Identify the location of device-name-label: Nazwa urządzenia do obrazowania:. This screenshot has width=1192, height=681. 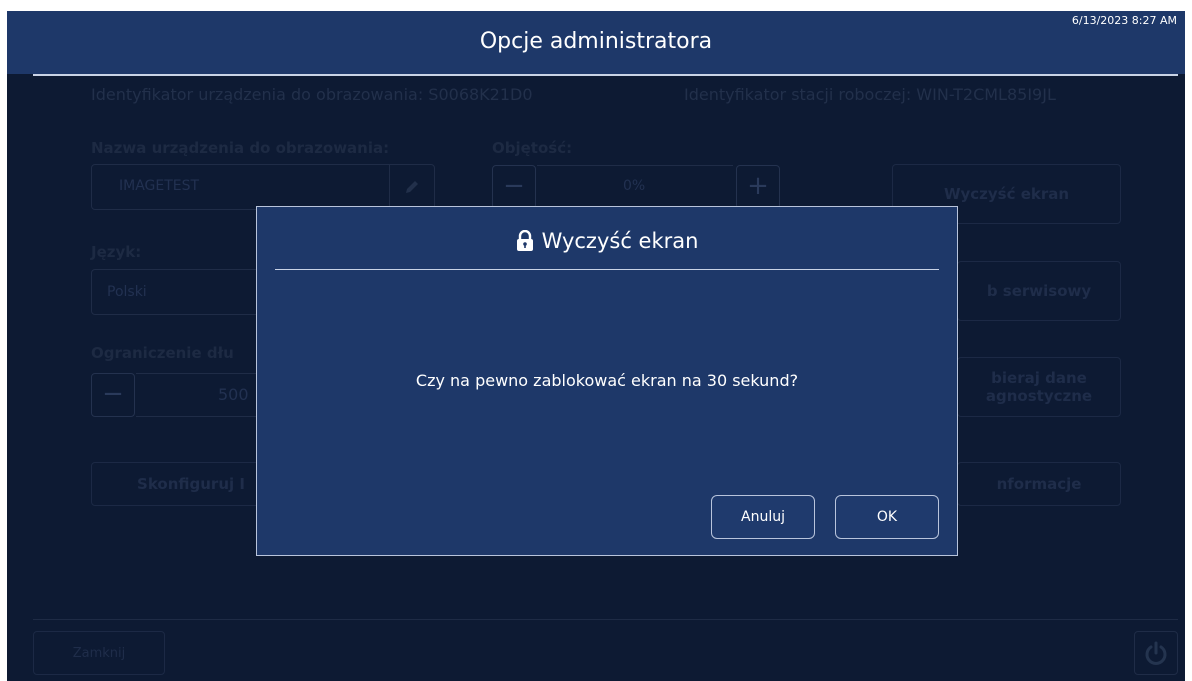
(240, 148).